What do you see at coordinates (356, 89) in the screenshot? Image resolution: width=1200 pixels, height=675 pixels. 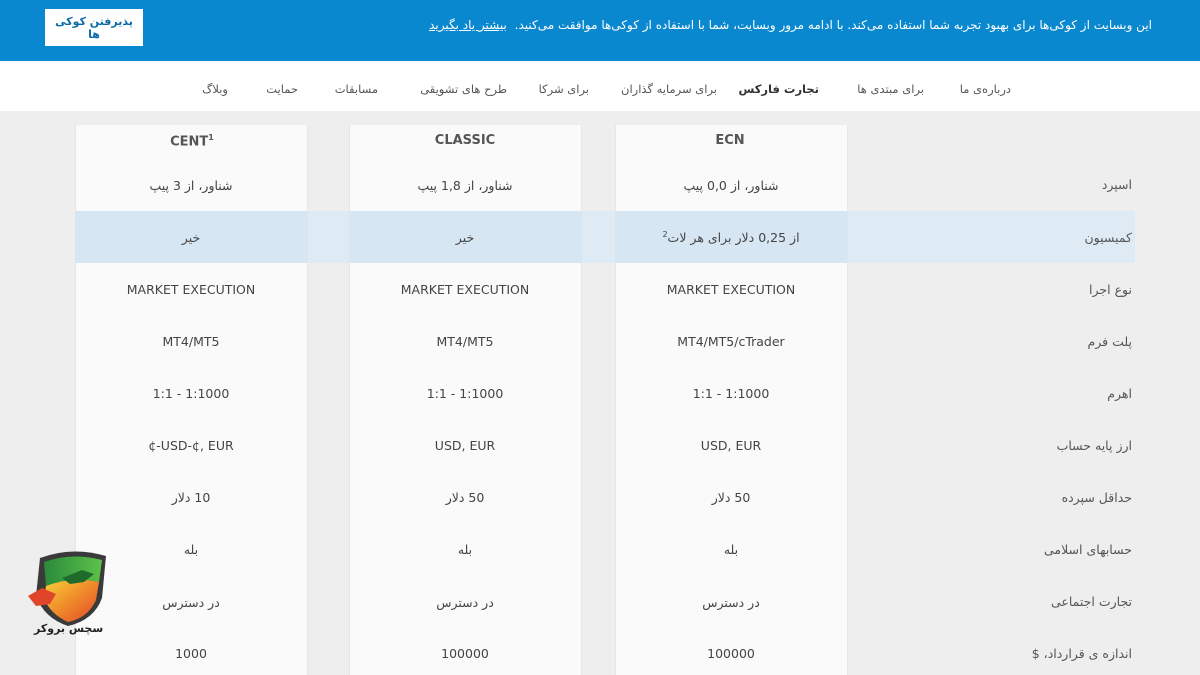 I see `nav-item-contests: مسابقات` at bounding box center [356, 89].